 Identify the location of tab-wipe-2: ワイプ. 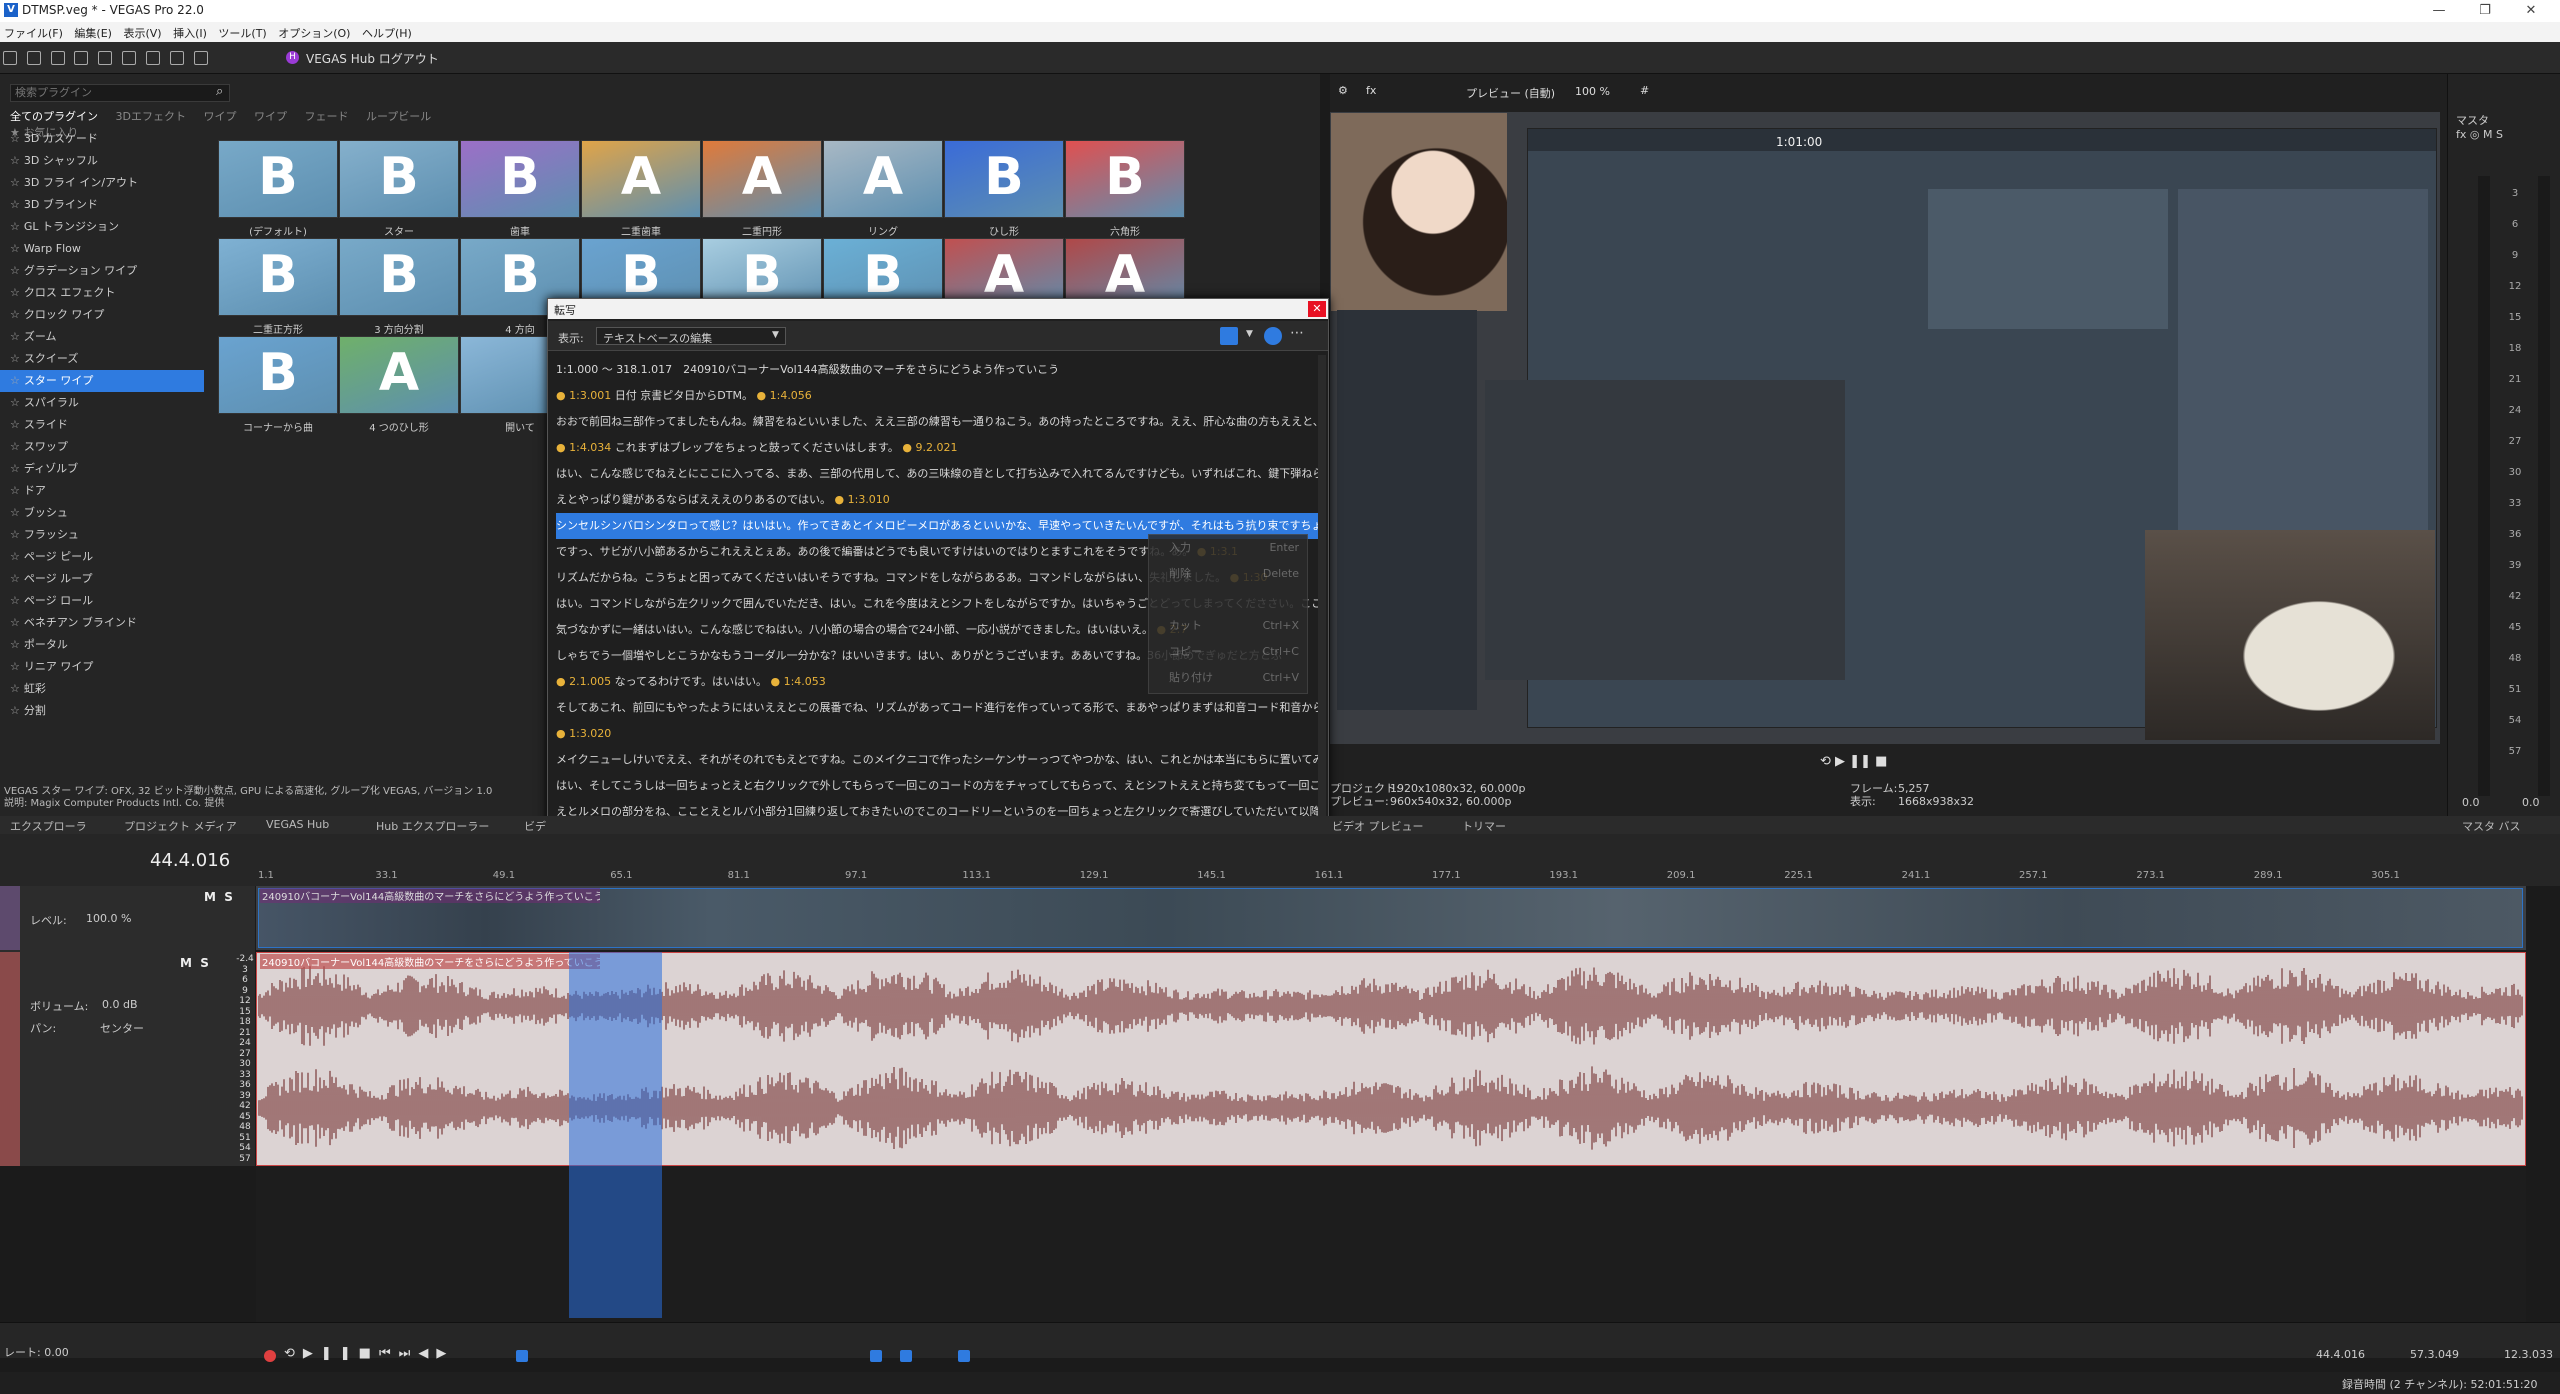
(270, 116).